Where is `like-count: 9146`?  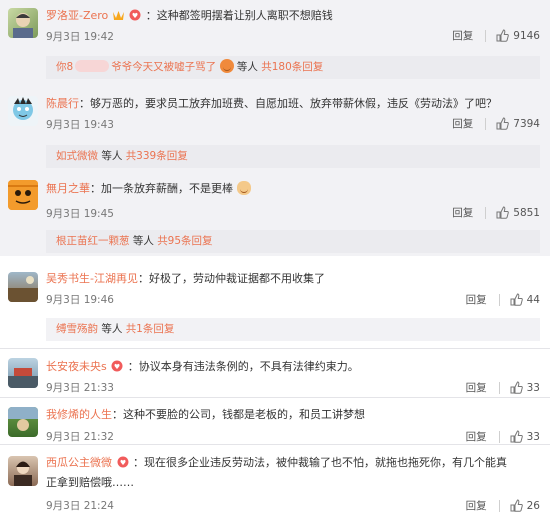 like-count: 9146 is located at coordinates (526, 36).